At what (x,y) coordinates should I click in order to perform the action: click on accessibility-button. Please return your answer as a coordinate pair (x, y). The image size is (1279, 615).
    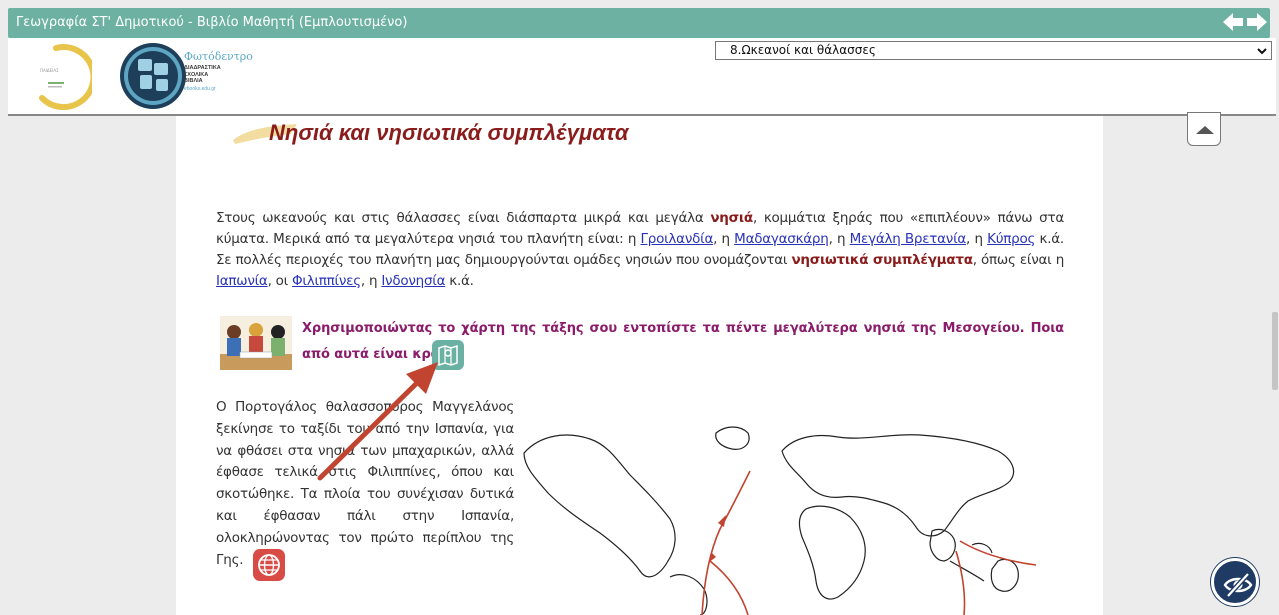
    Looking at the image, I should click on (1235, 582).